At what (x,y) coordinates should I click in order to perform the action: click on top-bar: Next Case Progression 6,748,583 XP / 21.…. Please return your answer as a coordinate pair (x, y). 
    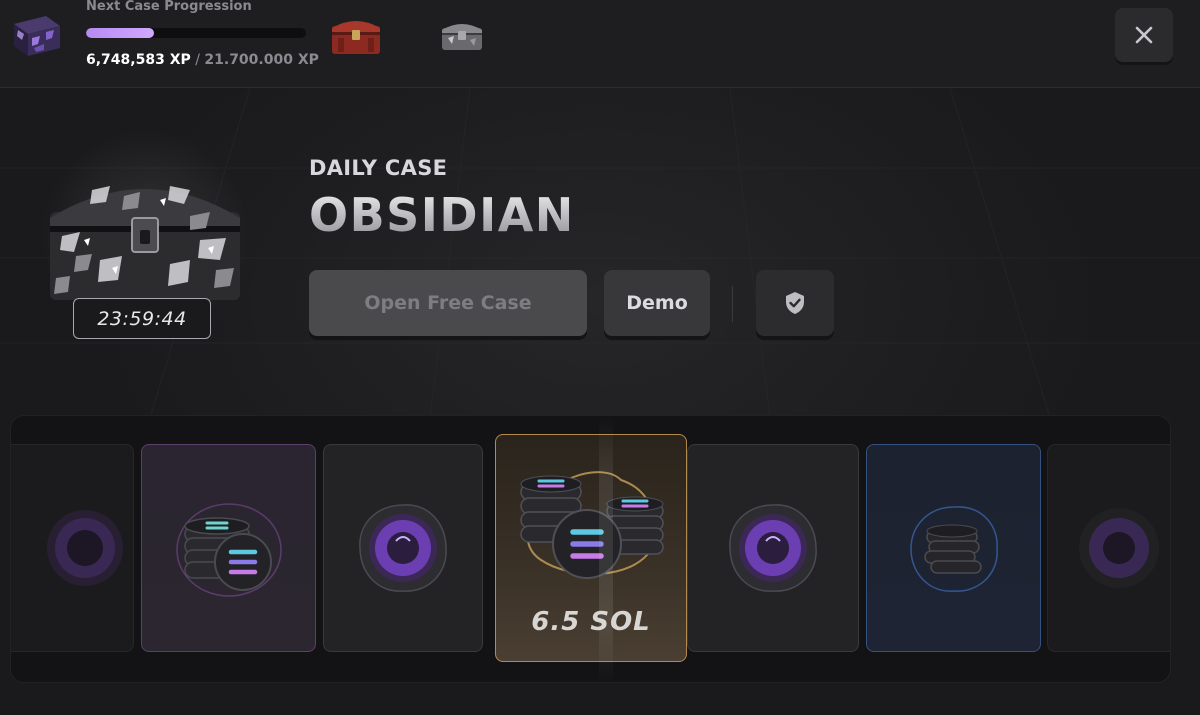
    Looking at the image, I should click on (600, 44).